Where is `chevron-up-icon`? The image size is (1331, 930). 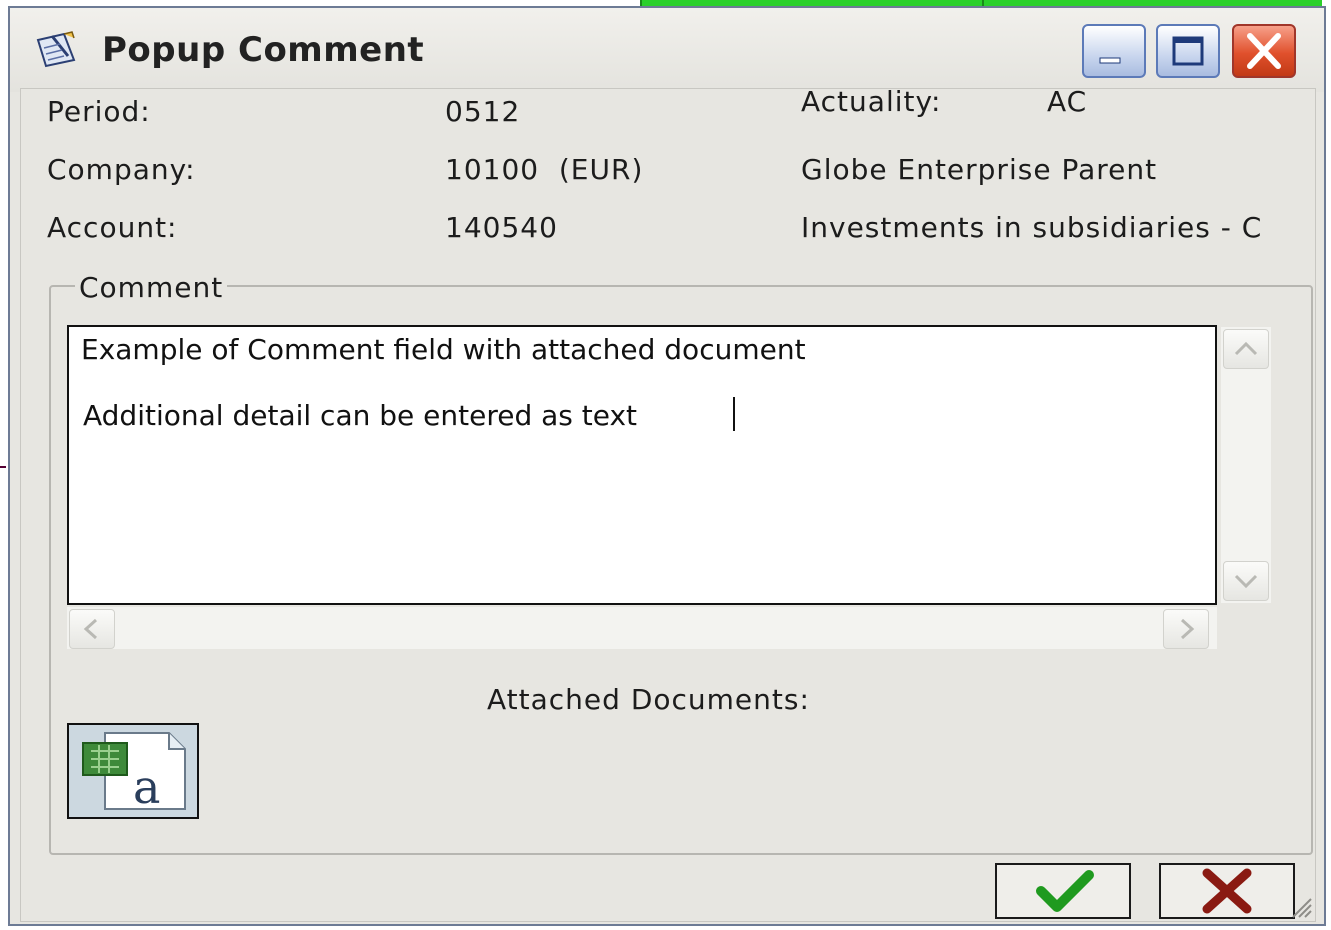 chevron-up-icon is located at coordinates (1246, 348).